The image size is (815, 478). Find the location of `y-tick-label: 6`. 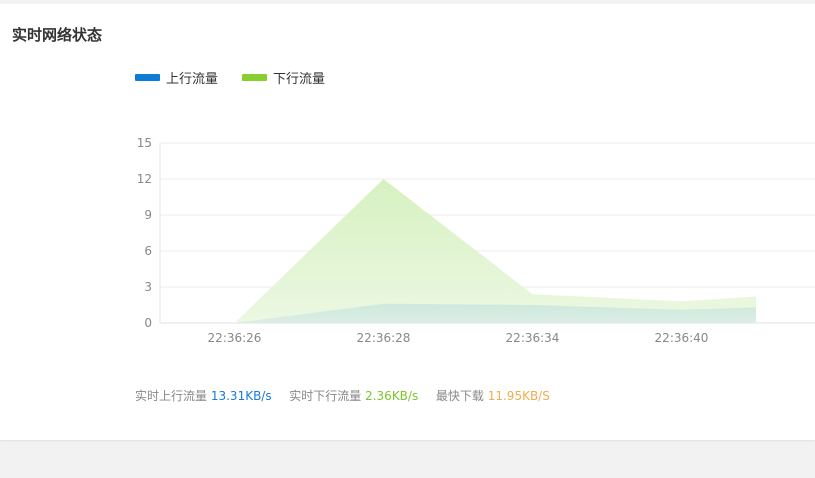

y-tick-label: 6 is located at coordinates (148, 251).